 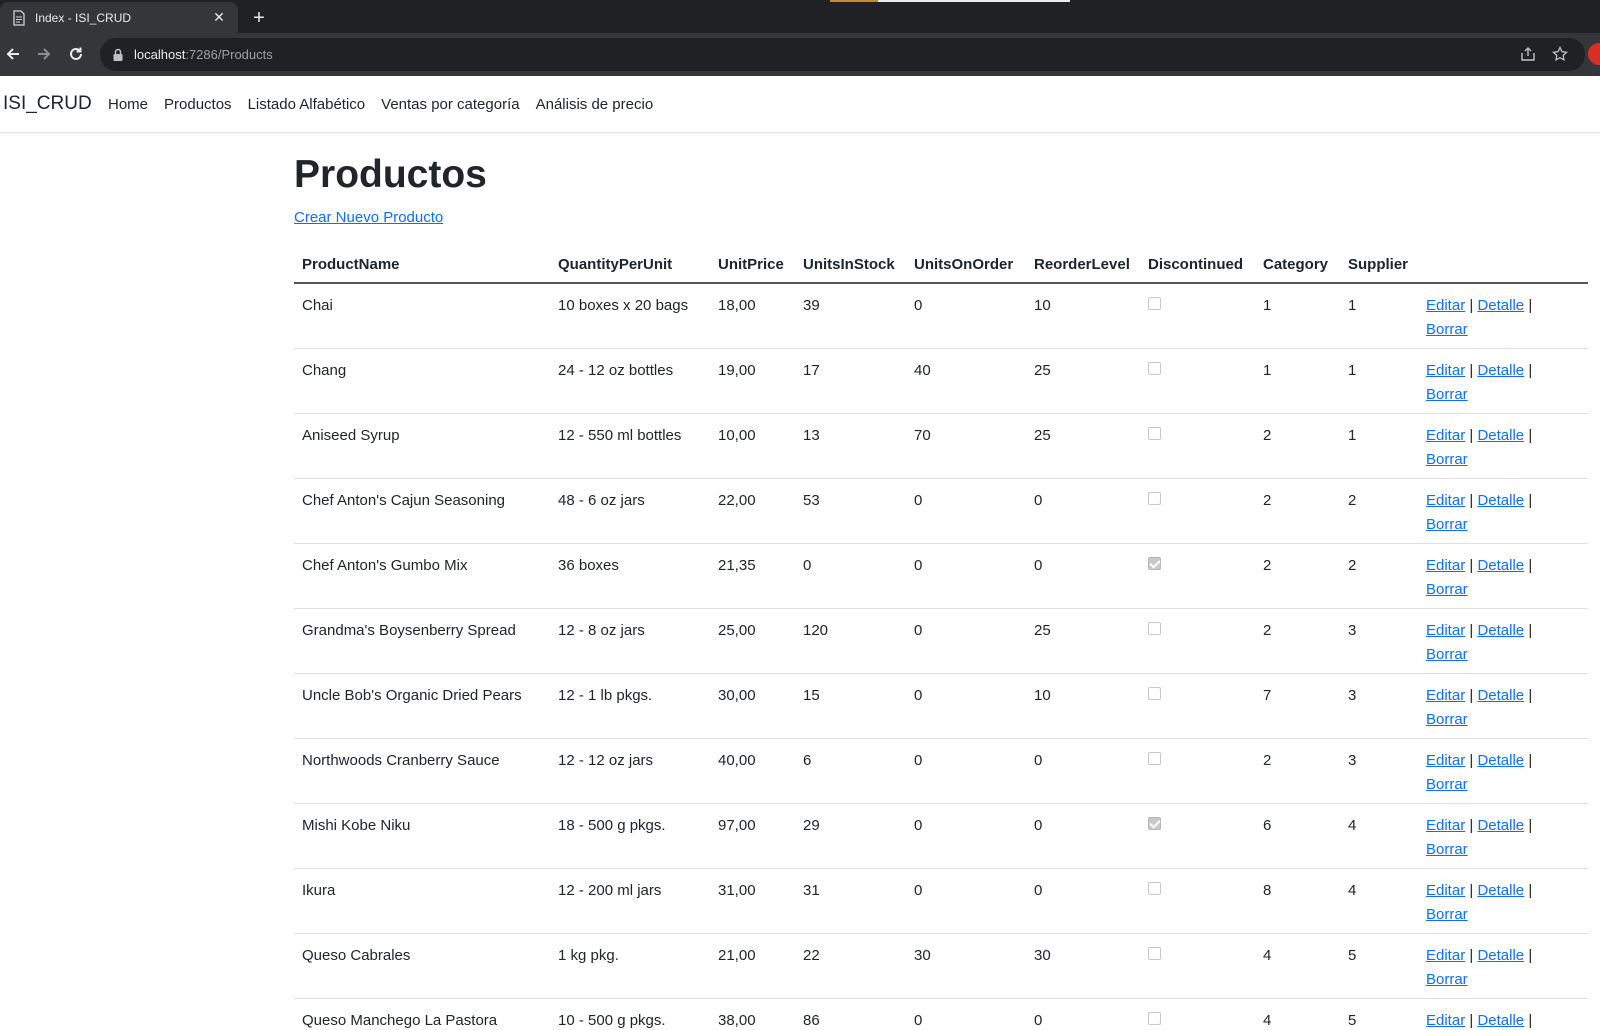 I want to click on nav-link-productos: Productos, so click(x=198, y=104).